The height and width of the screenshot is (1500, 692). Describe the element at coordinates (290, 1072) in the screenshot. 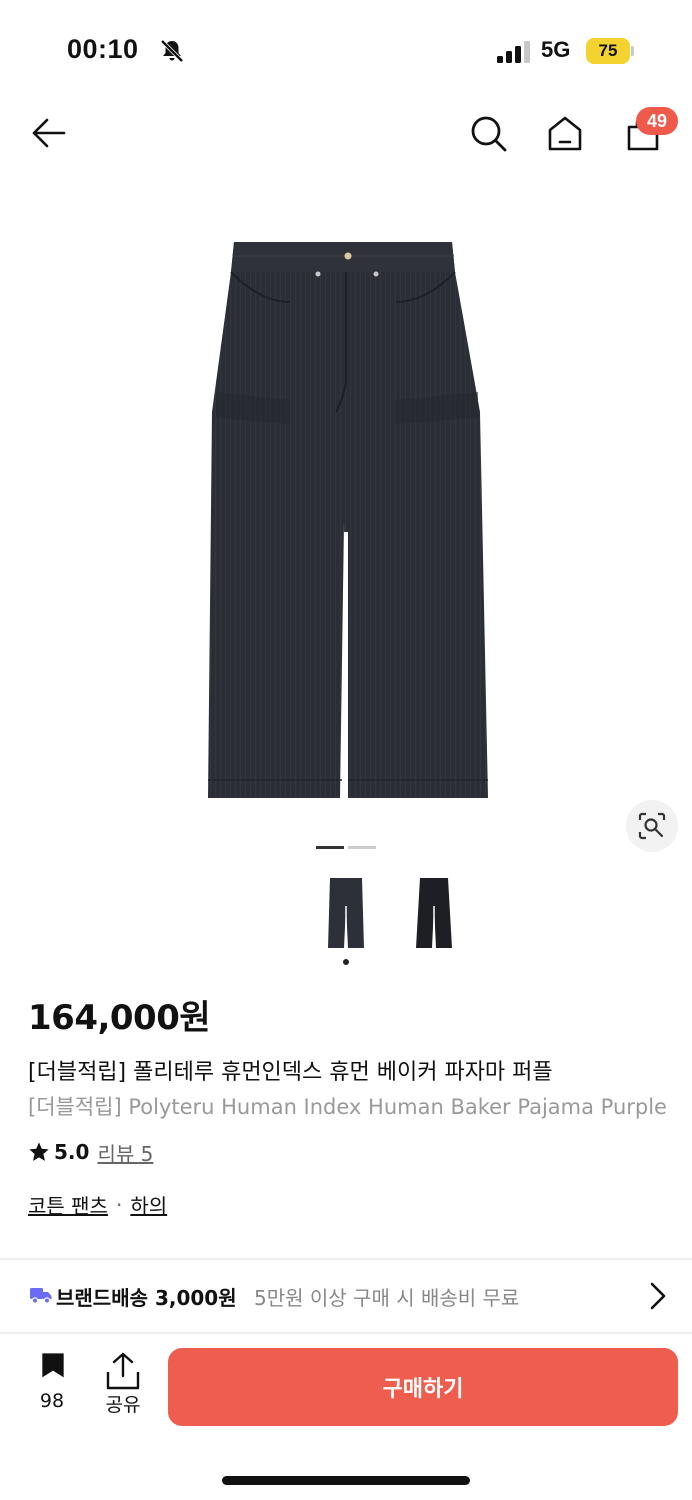

I see `product-title-korean: [더블적립] 폴리테루 휴먼인덱스 휴먼 베이커 파자마 퍼플` at that location.